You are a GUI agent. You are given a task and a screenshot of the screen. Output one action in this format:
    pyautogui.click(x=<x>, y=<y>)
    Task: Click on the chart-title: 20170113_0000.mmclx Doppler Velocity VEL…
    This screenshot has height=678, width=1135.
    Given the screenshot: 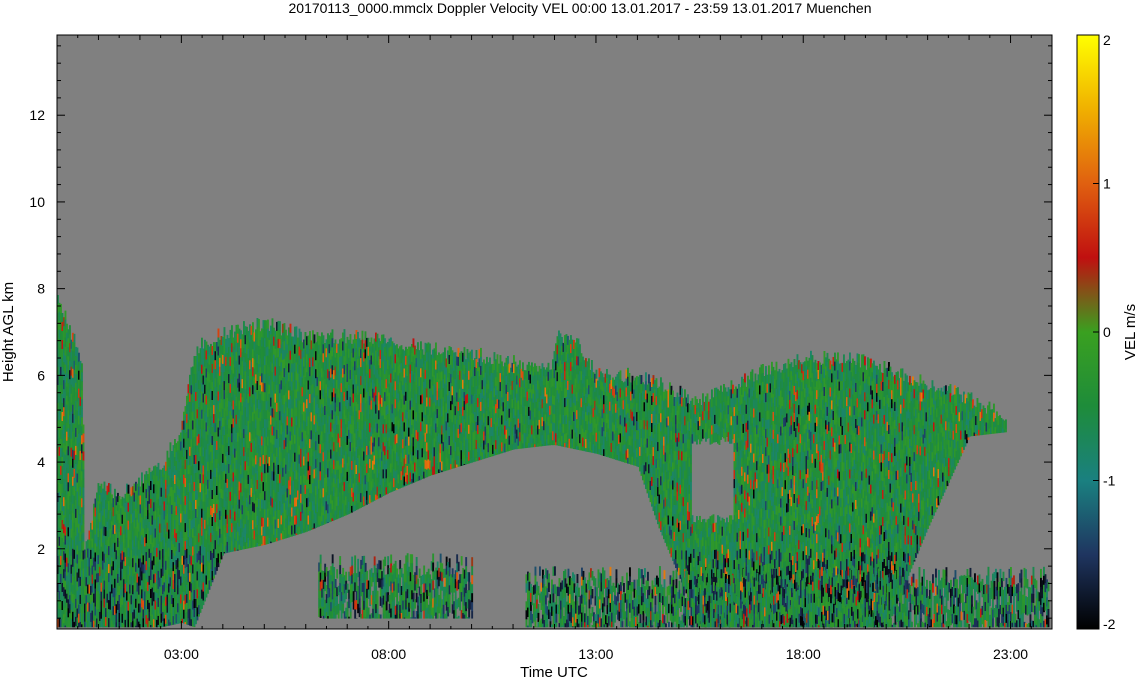 What is the action you would take?
    pyautogui.click(x=580, y=8)
    